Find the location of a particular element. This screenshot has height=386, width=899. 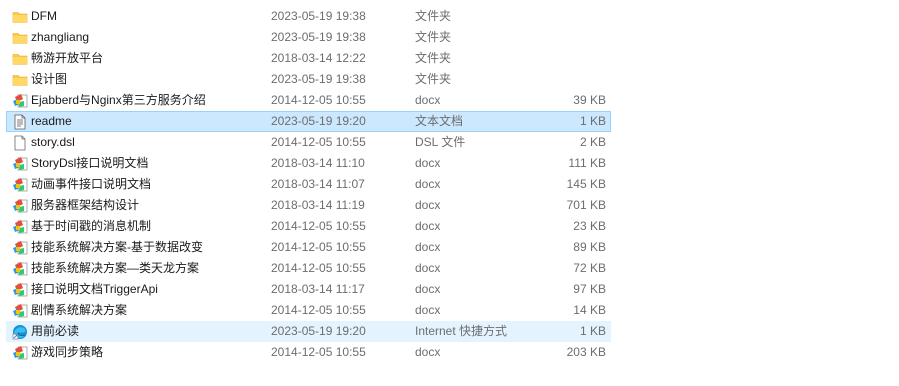

text-file-icon is located at coordinates (20, 122).